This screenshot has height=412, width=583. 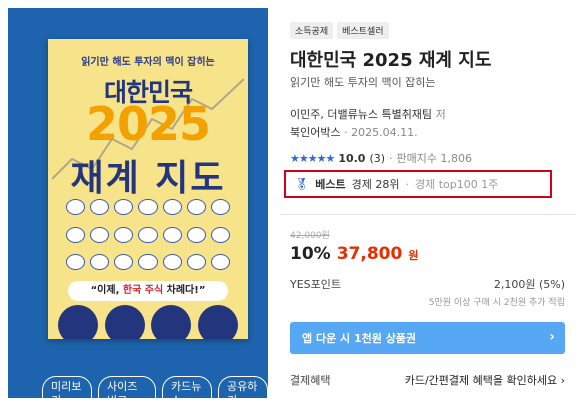 What do you see at coordinates (427, 214) in the screenshot?
I see `divider` at bounding box center [427, 214].